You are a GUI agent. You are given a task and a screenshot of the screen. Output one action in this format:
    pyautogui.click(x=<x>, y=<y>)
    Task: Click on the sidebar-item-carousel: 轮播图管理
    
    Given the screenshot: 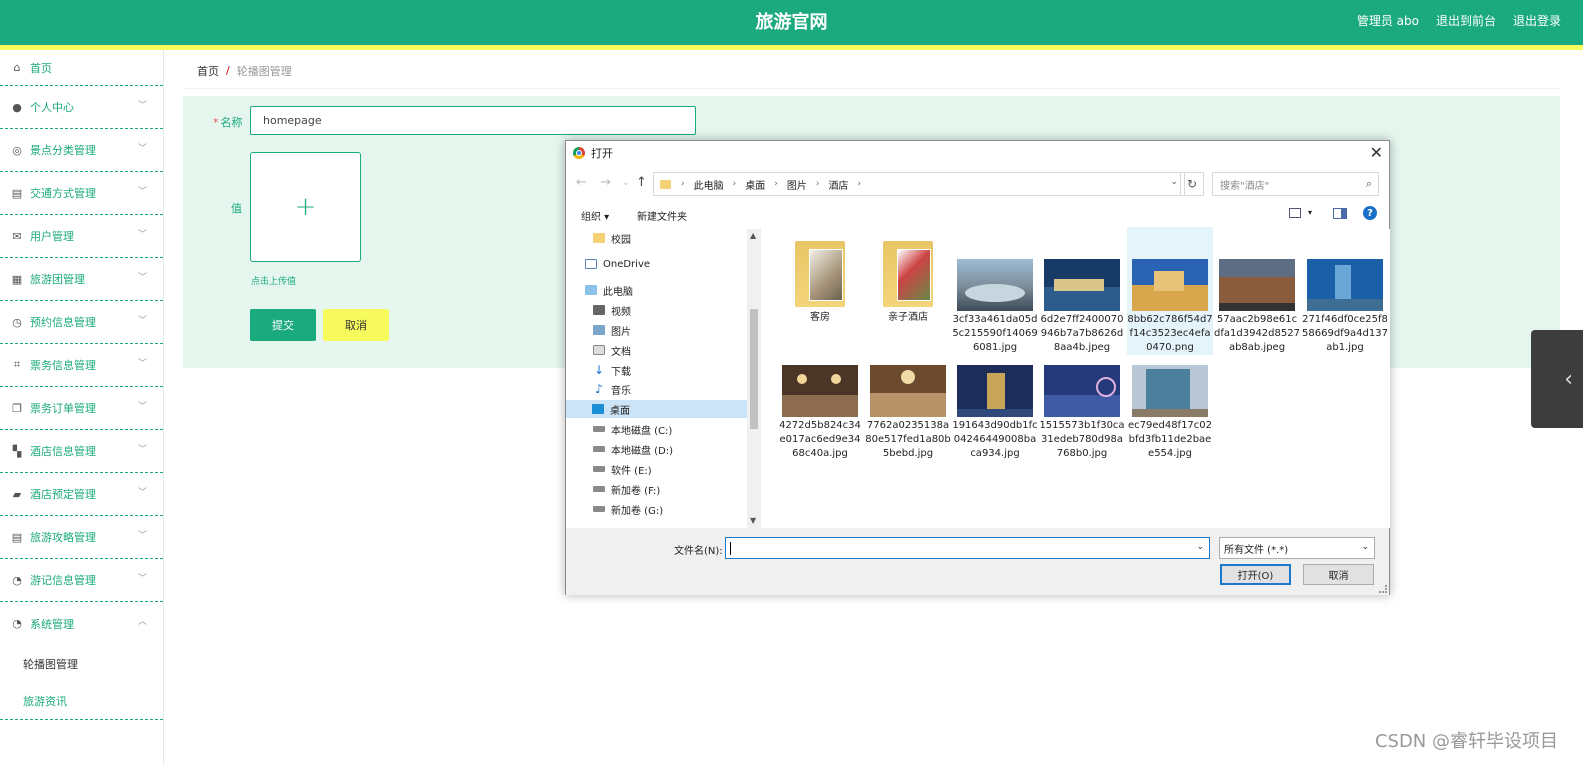 What is the action you would take?
    pyautogui.click(x=81, y=663)
    